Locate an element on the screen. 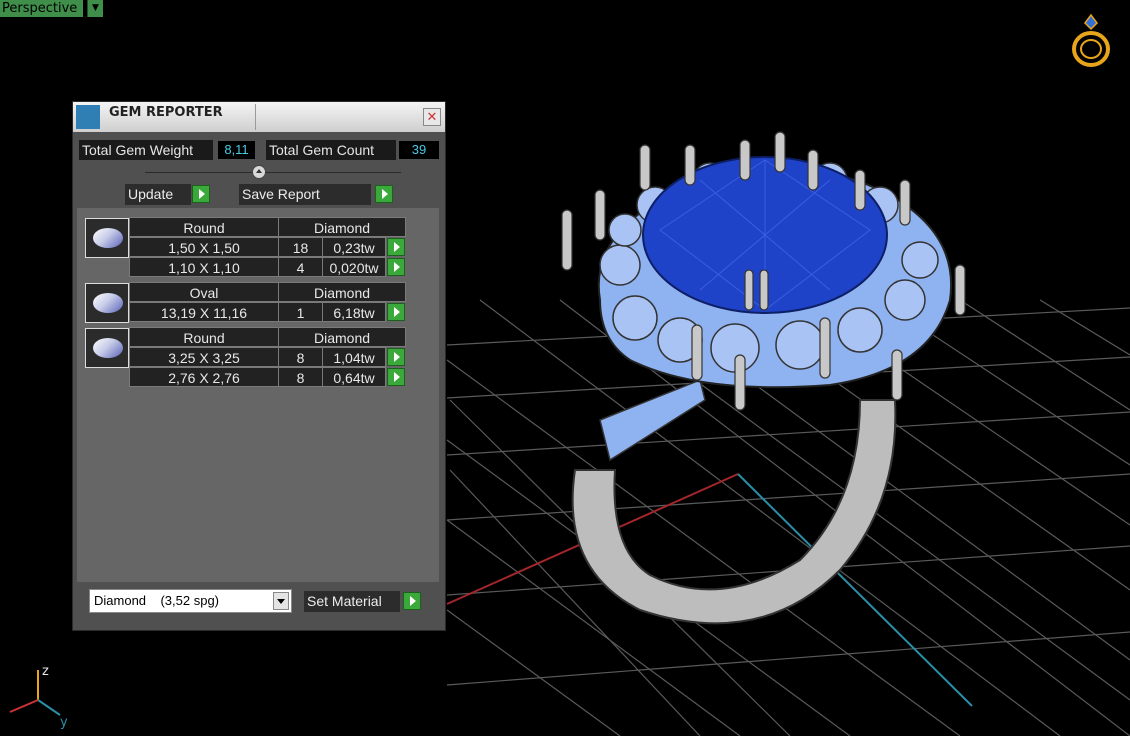 This screenshot has width=1130, height=736. total-gem-weight-value: 8,11 is located at coordinates (236, 150).